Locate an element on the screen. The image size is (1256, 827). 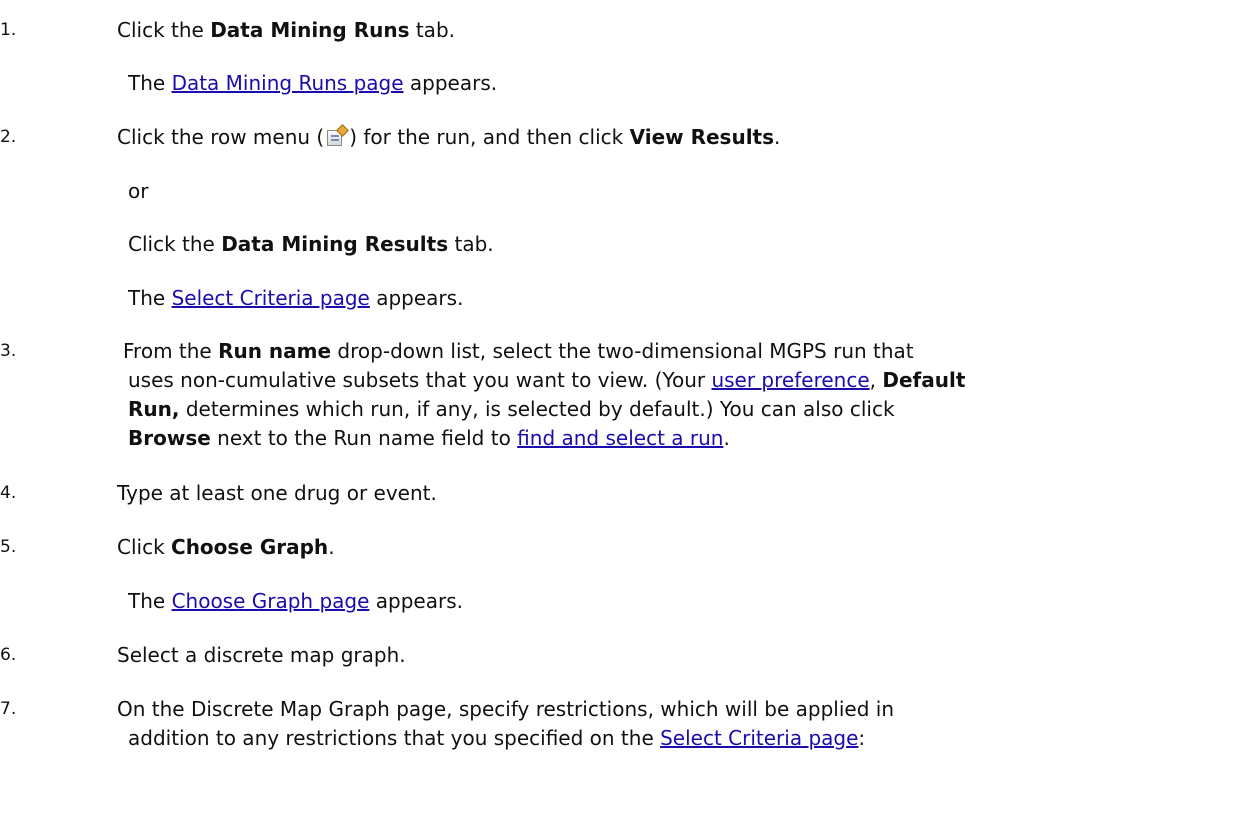
choose-graph-page-link: Choose Graph page is located at coordinates (271, 601).